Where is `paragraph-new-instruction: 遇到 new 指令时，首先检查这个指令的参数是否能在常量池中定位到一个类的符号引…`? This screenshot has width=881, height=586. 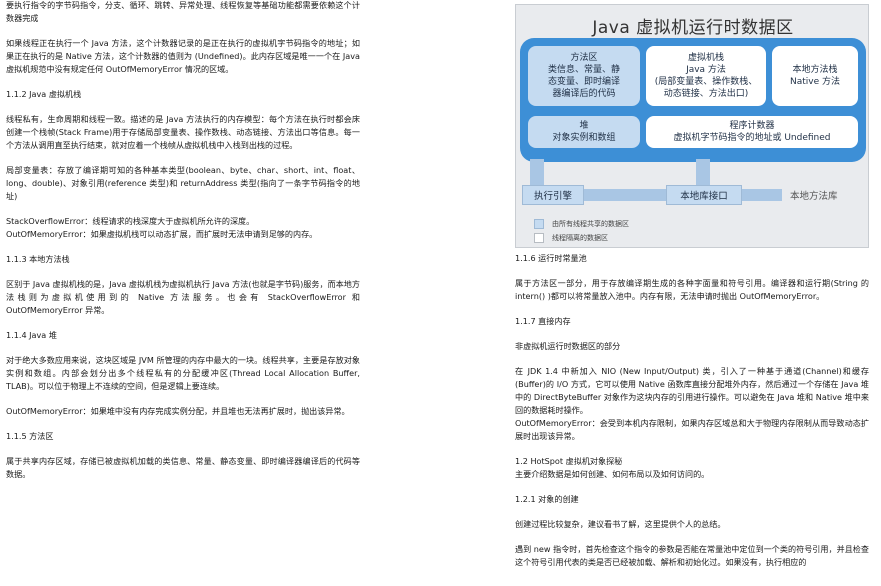
paragraph-new-instruction: 遇到 new 指令时，首先检查这个指令的参数是否能在常量池中定位到一个类的符号引… is located at coordinates (692, 555).